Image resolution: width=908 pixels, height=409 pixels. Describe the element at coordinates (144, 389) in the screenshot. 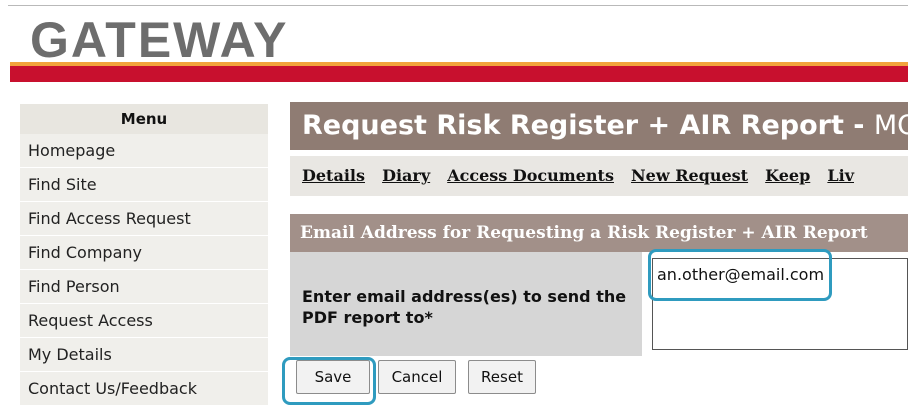

I see `menu-item-contact-us: Contact Us/Feedback` at that location.